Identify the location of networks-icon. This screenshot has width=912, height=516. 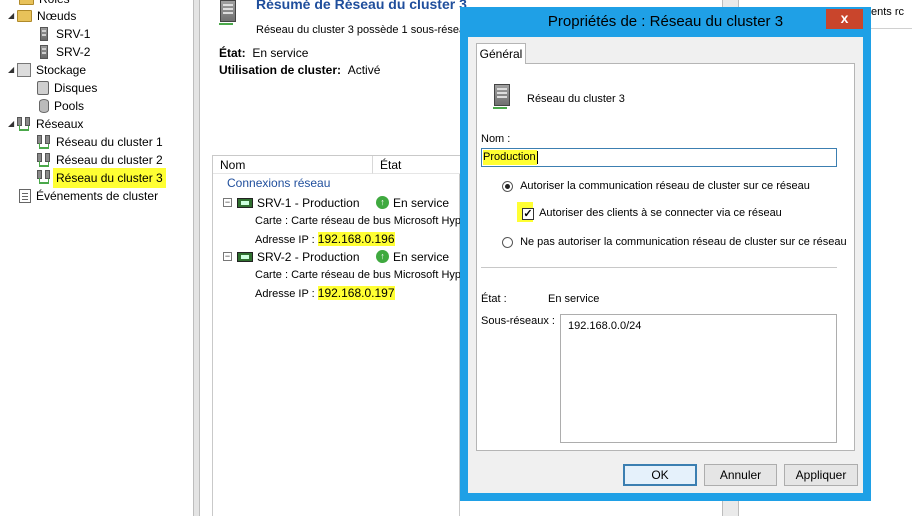
(24, 124).